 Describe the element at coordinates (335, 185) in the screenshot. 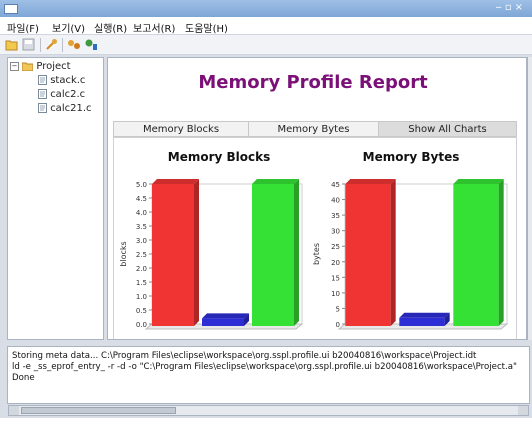

I see `y-tick-label: 45` at that location.